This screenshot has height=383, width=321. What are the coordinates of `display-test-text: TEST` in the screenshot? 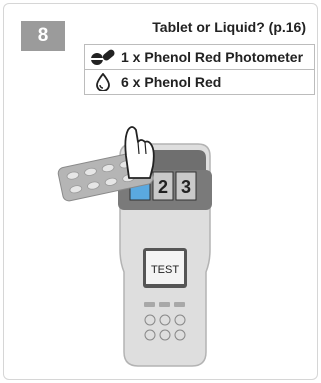 It's located at (165, 270).